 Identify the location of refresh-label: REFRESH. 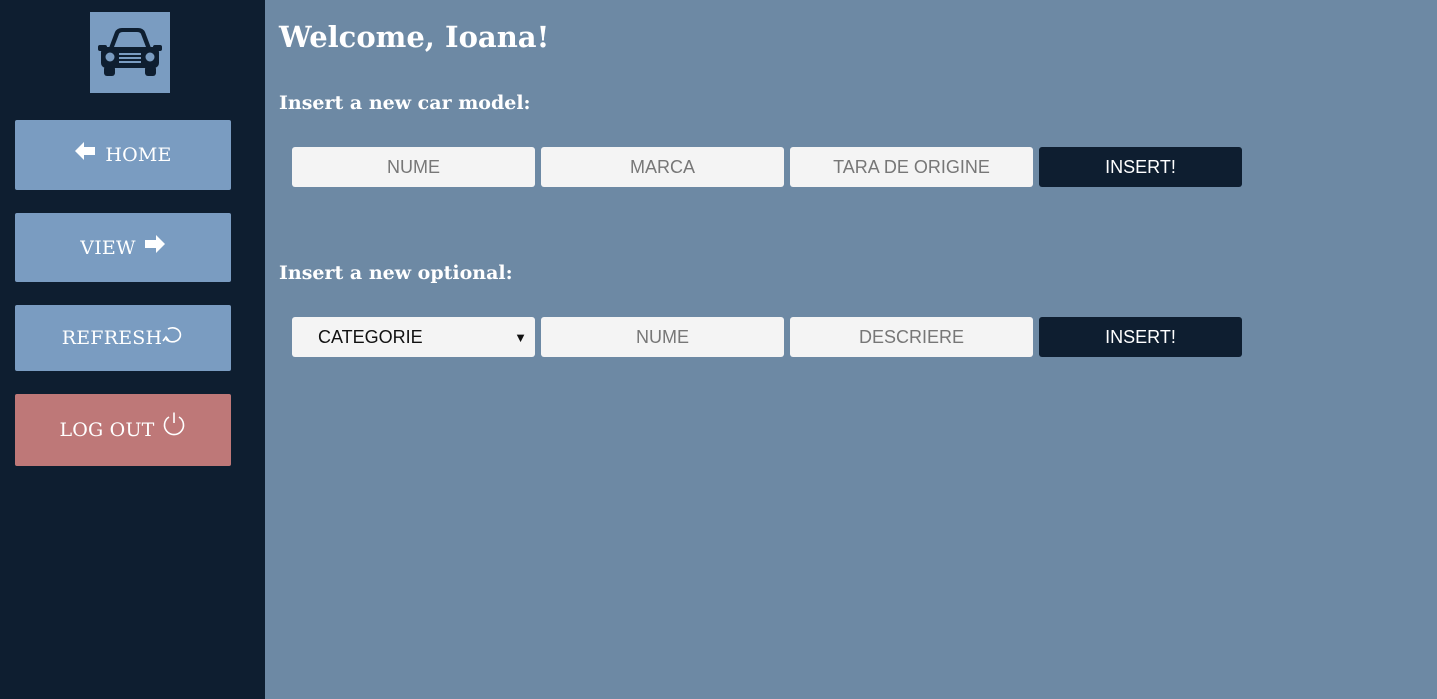
(112, 338).